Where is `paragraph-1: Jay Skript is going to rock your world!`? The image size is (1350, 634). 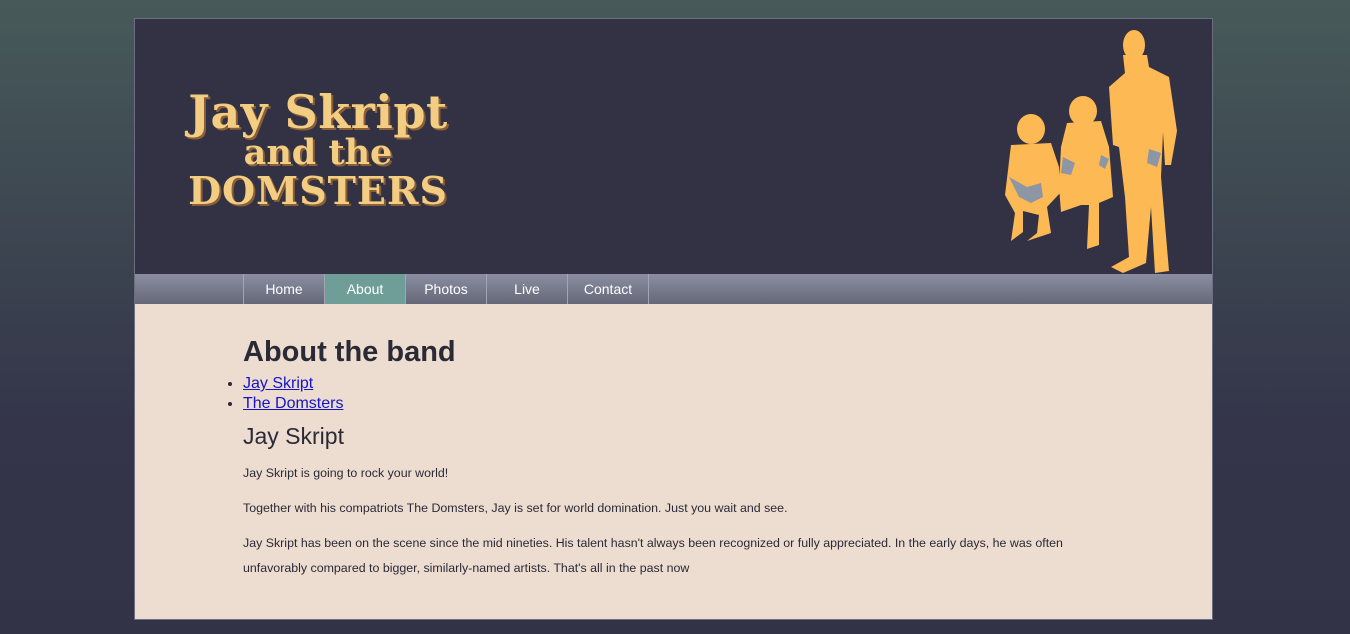
paragraph-1: Jay Skript is going to rock your world! is located at coordinates (346, 473).